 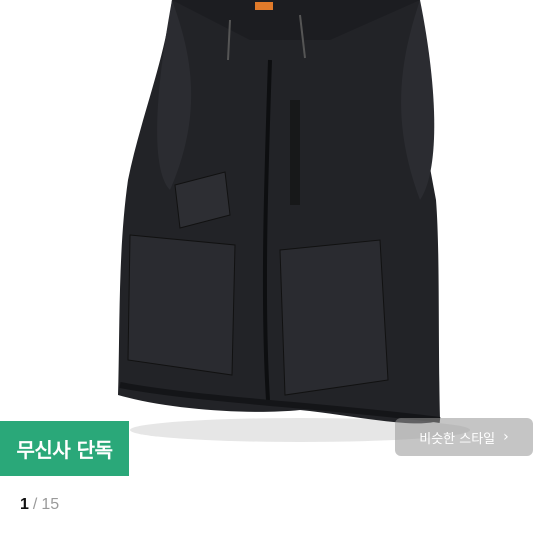 What do you see at coordinates (50, 504) in the screenshot?
I see `total-pages: 15` at bounding box center [50, 504].